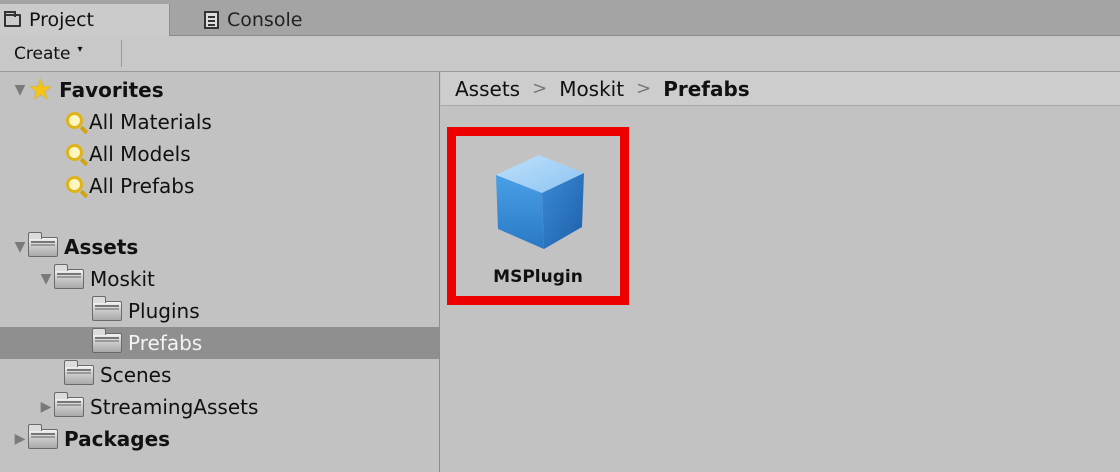 This screenshot has height=472, width=1120. What do you see at coordinates (706, 89) in the screenshot?
I see `breadcrumb-item-prefabs: Prefabs` at bounding box center [706, 89].